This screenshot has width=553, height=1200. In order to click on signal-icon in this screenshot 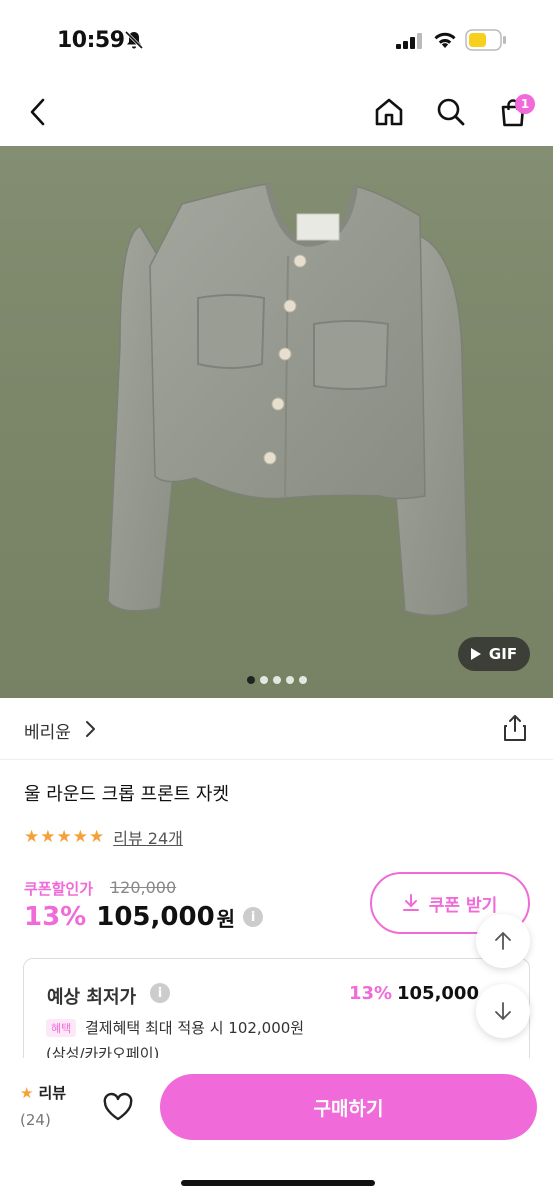, I will do `click(409, 41)`.